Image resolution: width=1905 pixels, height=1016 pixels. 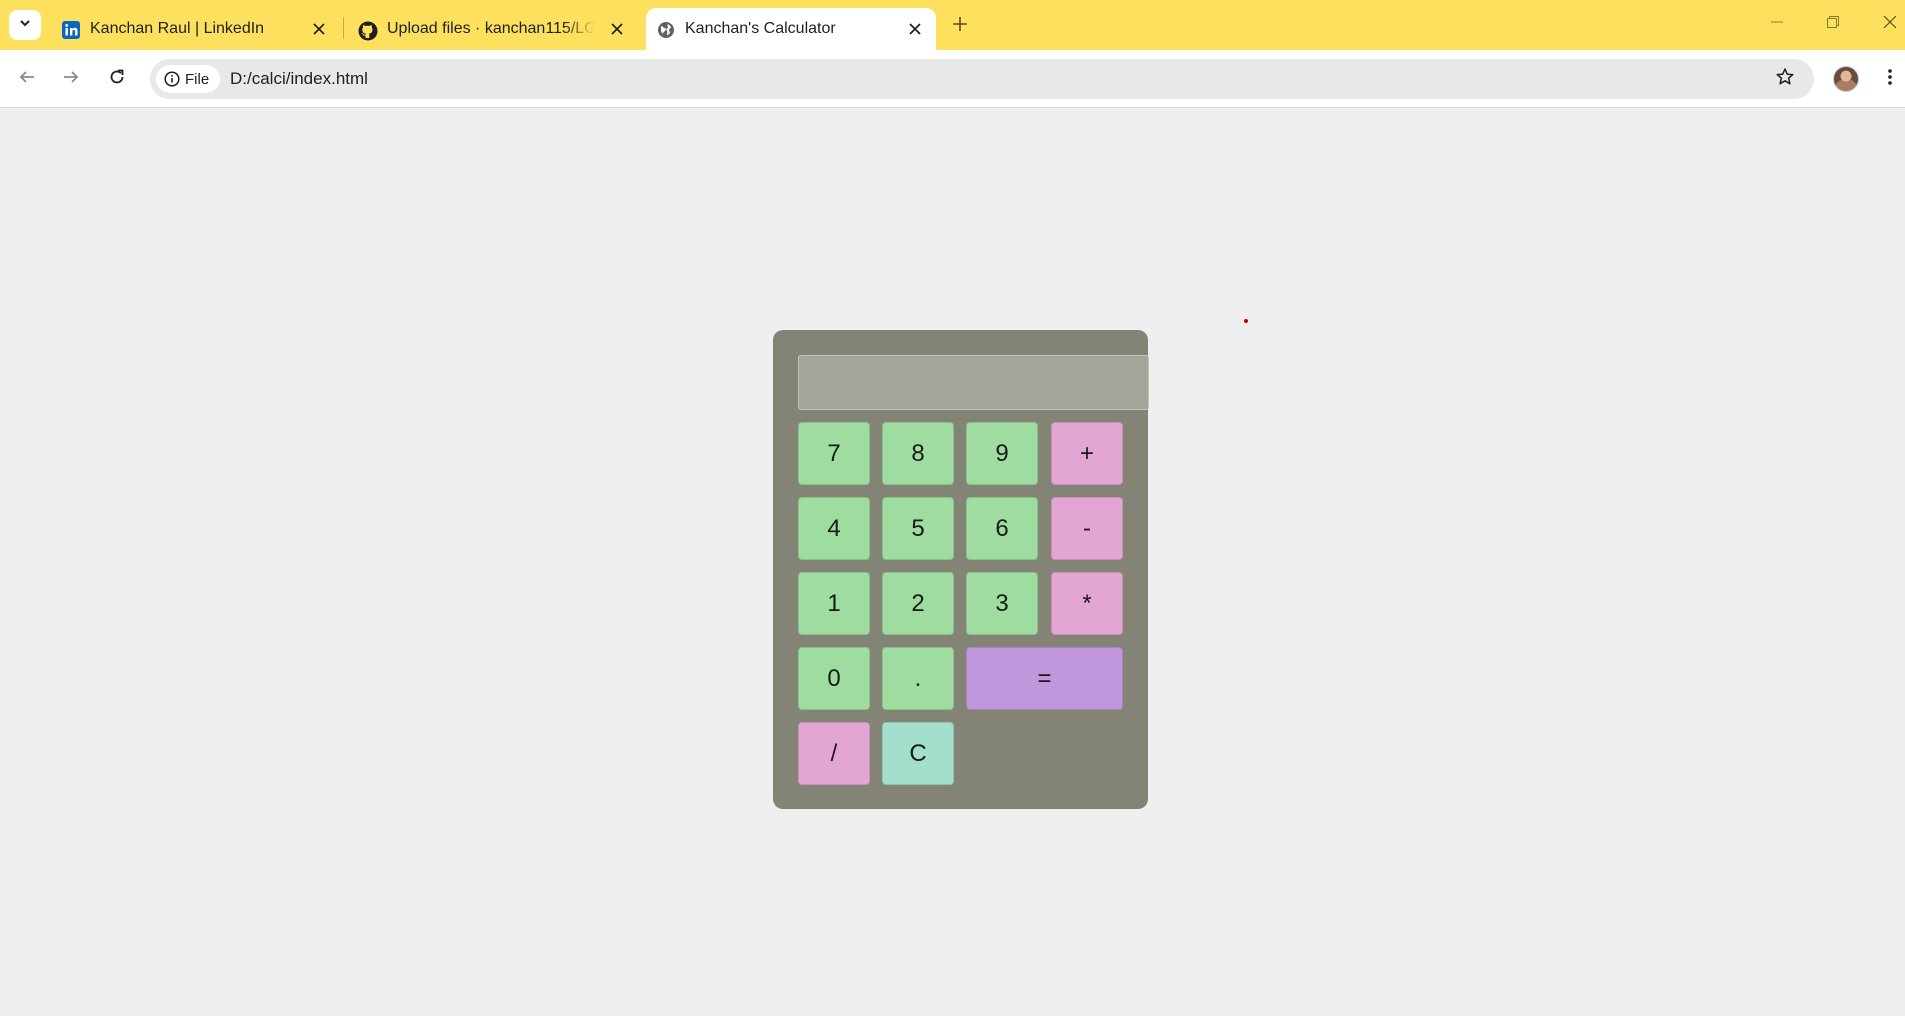 I want to click on calculator: 7 8 9 + 4 5 6 - 1 2 3 * 0 . = / C, so click(x=961, y=569).